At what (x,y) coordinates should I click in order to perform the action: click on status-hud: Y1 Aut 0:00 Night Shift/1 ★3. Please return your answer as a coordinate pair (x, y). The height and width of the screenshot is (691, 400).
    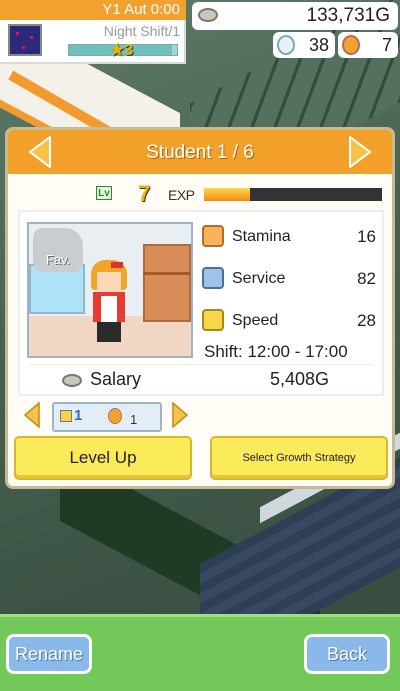
    Looking at the image, I should click on (93, 32).